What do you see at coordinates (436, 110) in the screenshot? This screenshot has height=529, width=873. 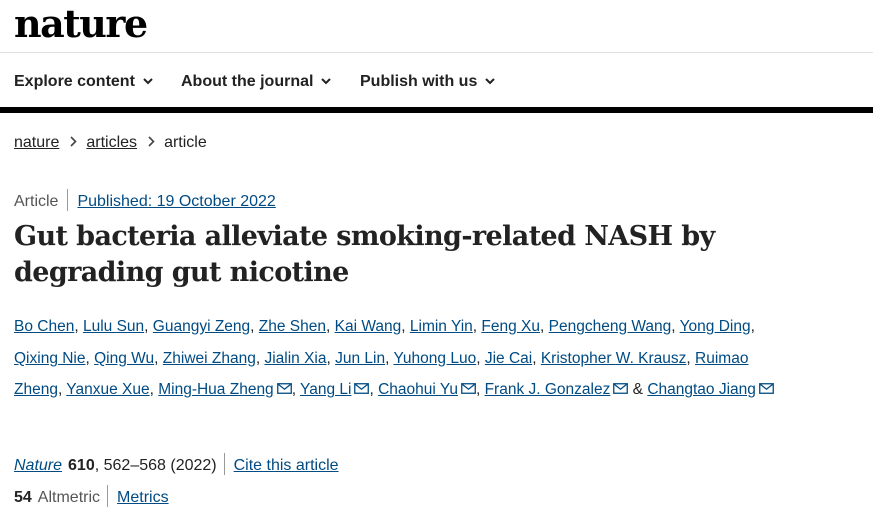 I see `nav-divider` at bounding box center [436, 110].